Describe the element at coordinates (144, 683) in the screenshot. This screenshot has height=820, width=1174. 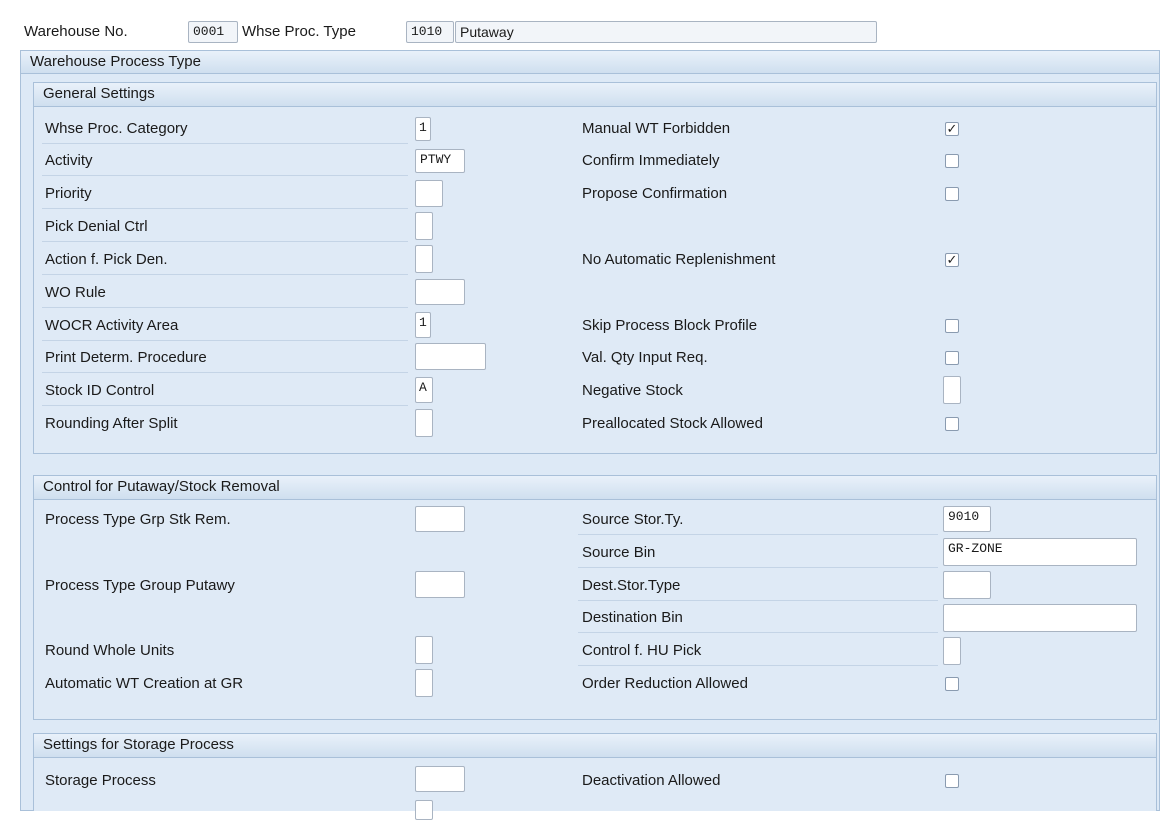
I see `automatic-wt-creation-label: Automatic WT Creation at GR` at that location.